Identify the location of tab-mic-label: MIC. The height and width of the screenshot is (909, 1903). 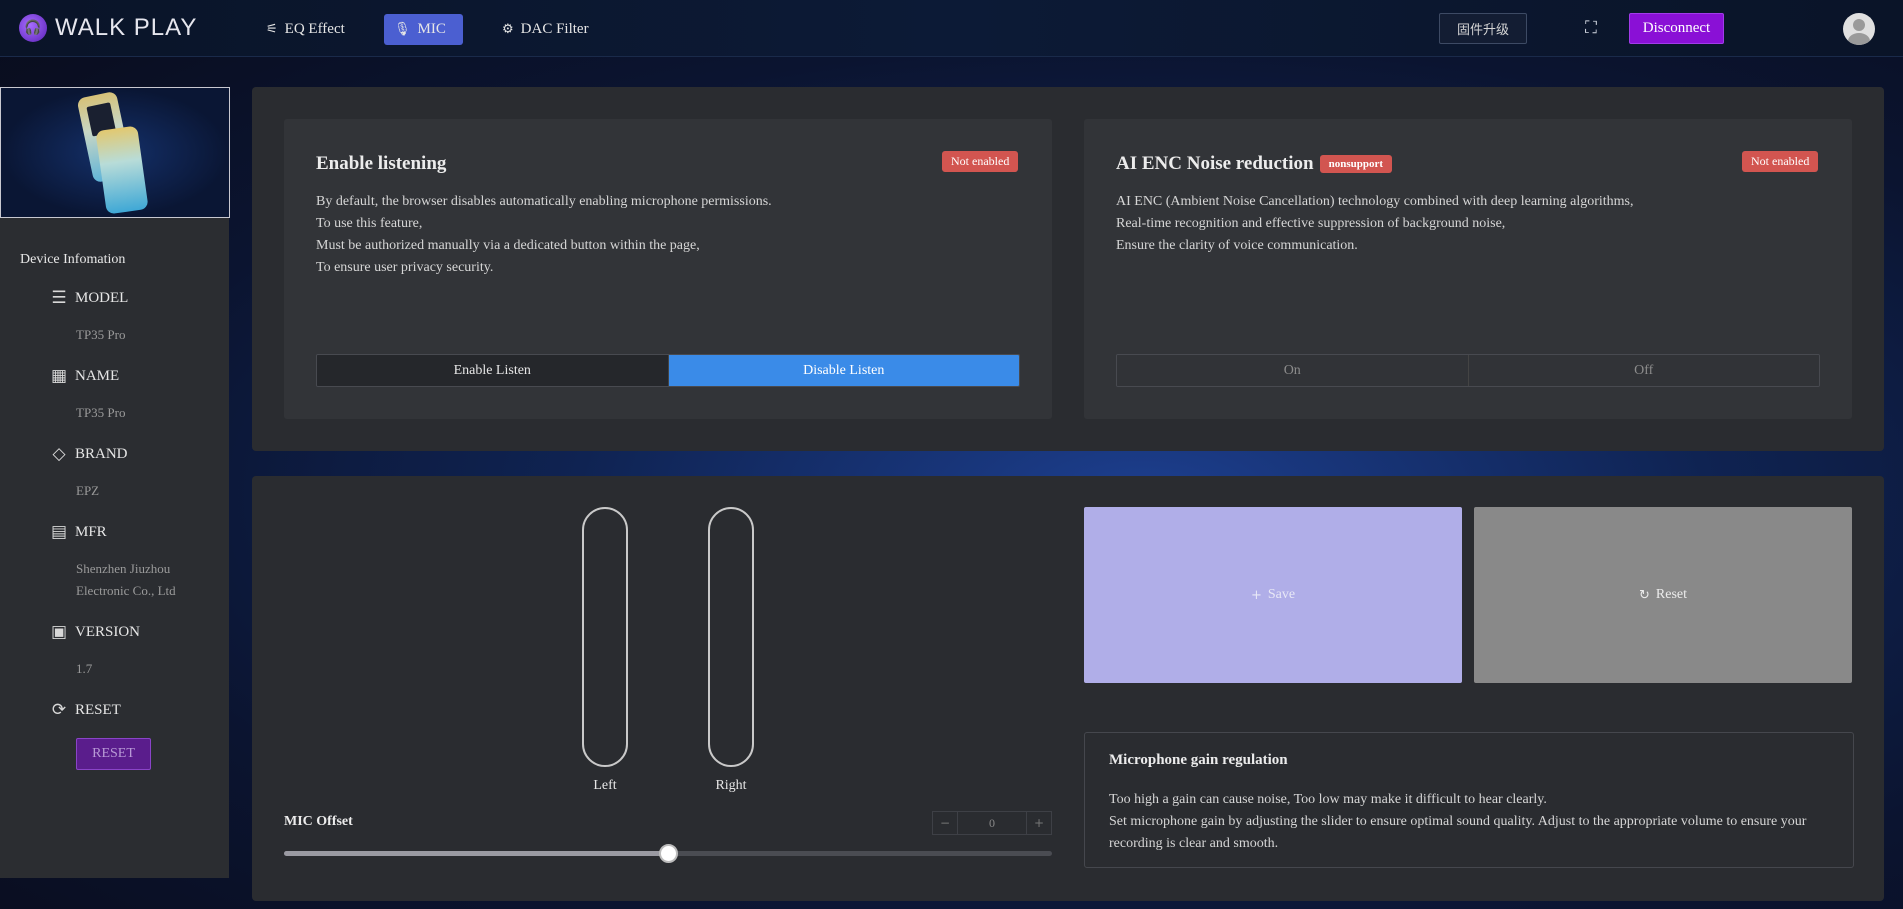
(431, 29).